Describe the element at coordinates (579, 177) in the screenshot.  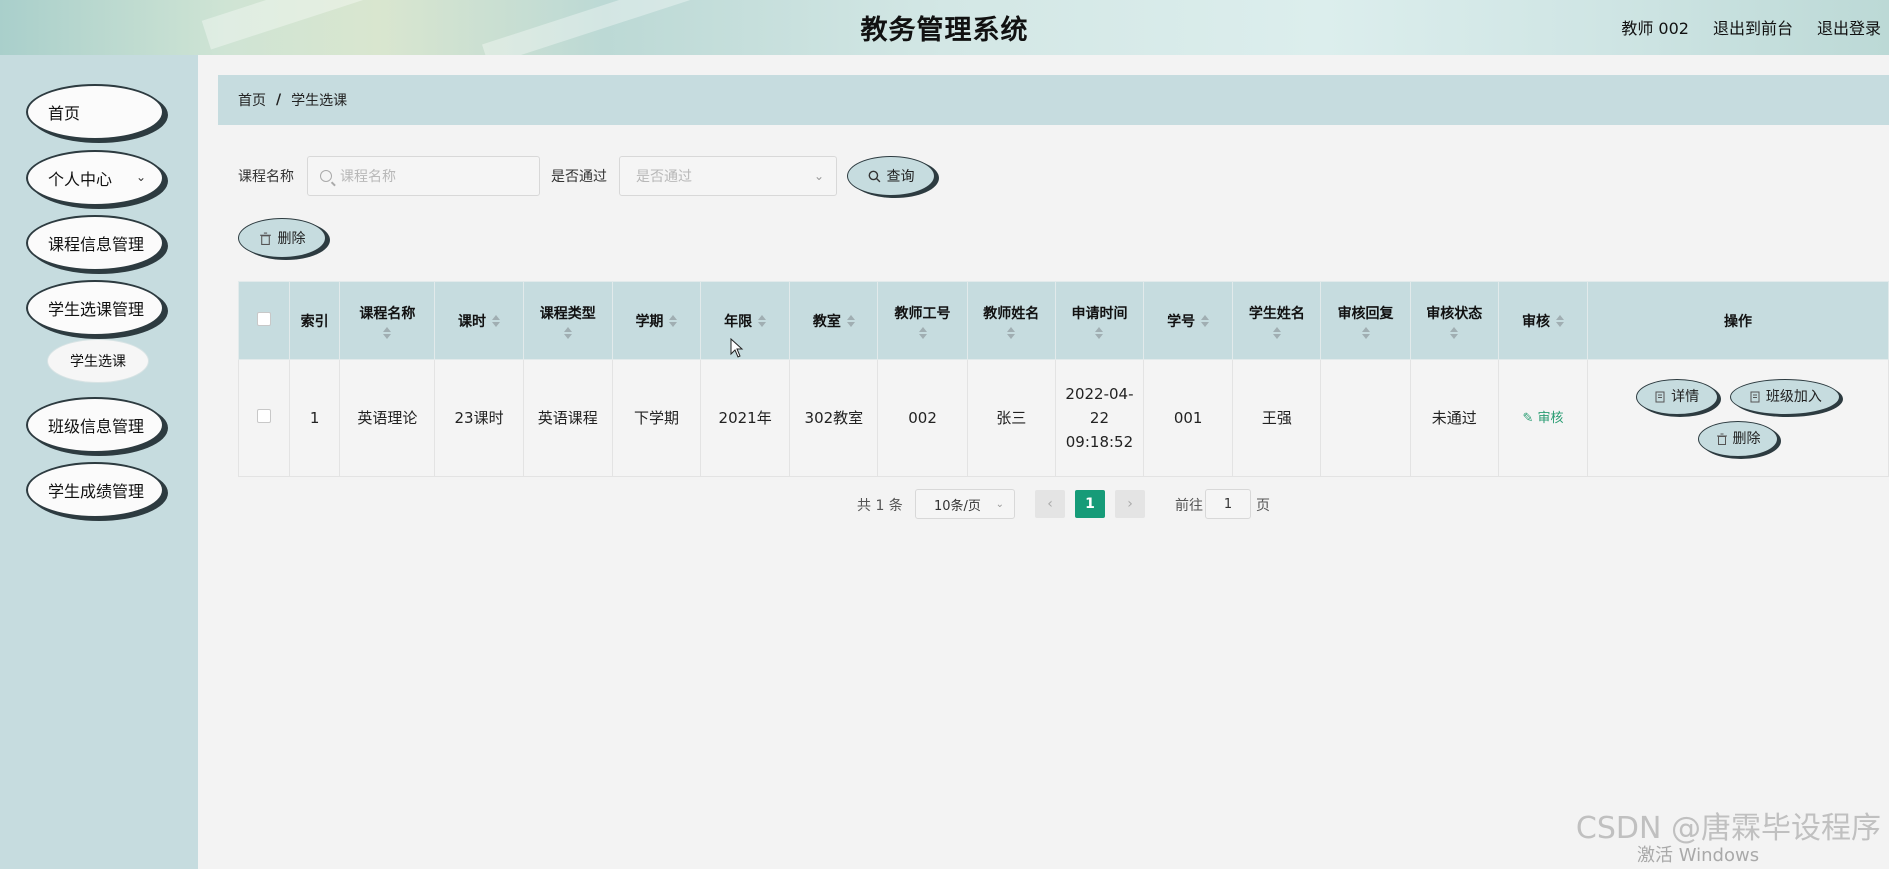
I see `pass-status-label: 是否通过` at that location.